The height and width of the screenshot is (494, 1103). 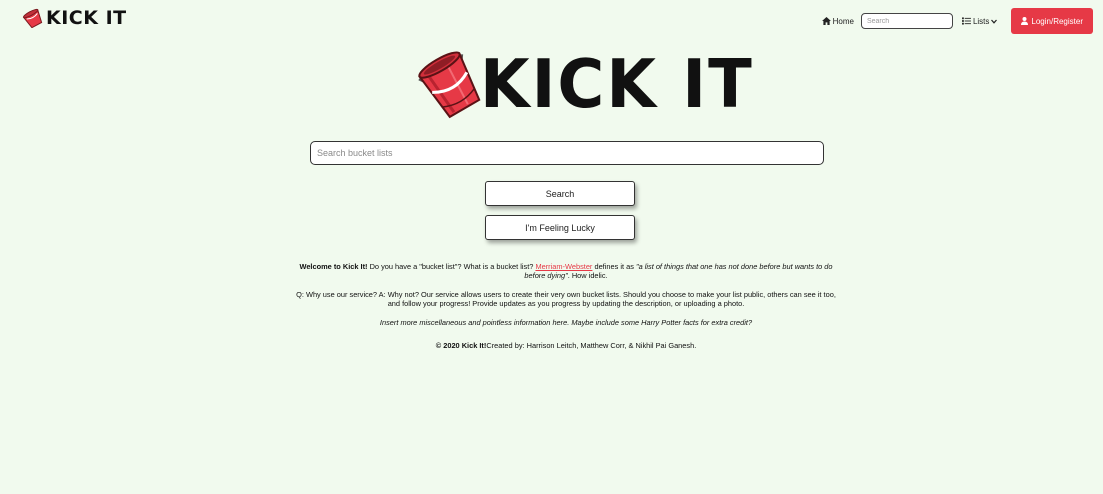 I want to click on brand-link: KICK IT, so click(x=74, y=18).